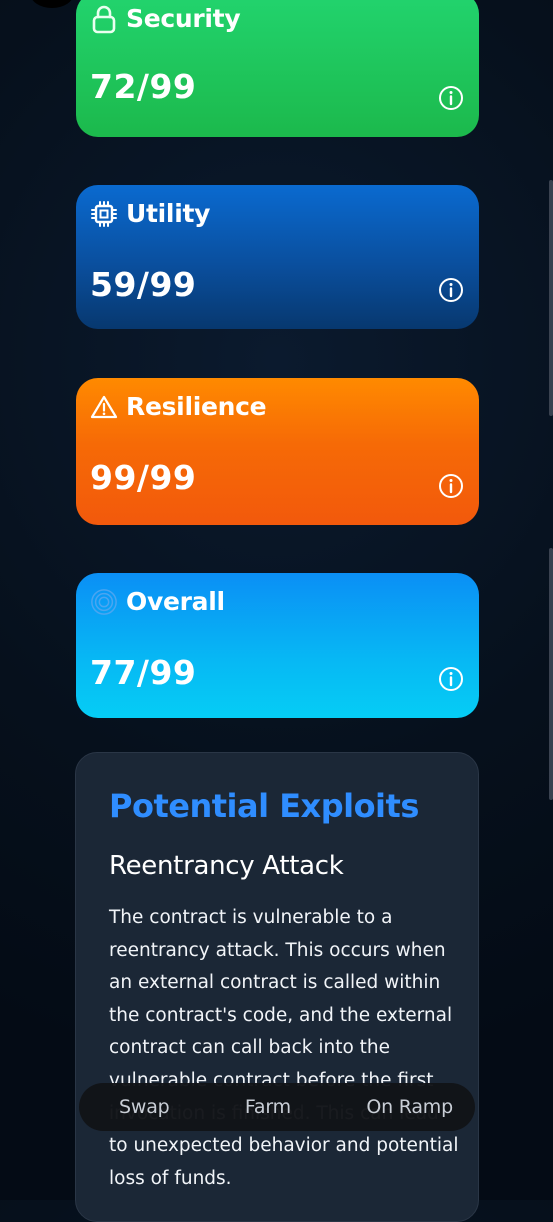  Describe the element at coordinates (52, 4) in the screenshot. I see `avatar` at that location.